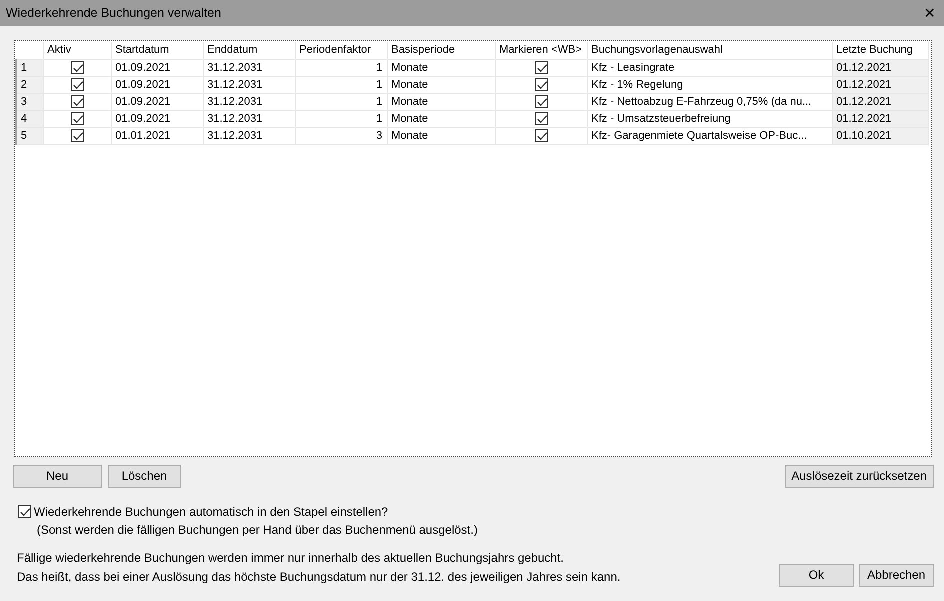 The width and height of the screenshot is (944, 601). I want to click on table-cell: 01.01.2021, so click(157, 135).